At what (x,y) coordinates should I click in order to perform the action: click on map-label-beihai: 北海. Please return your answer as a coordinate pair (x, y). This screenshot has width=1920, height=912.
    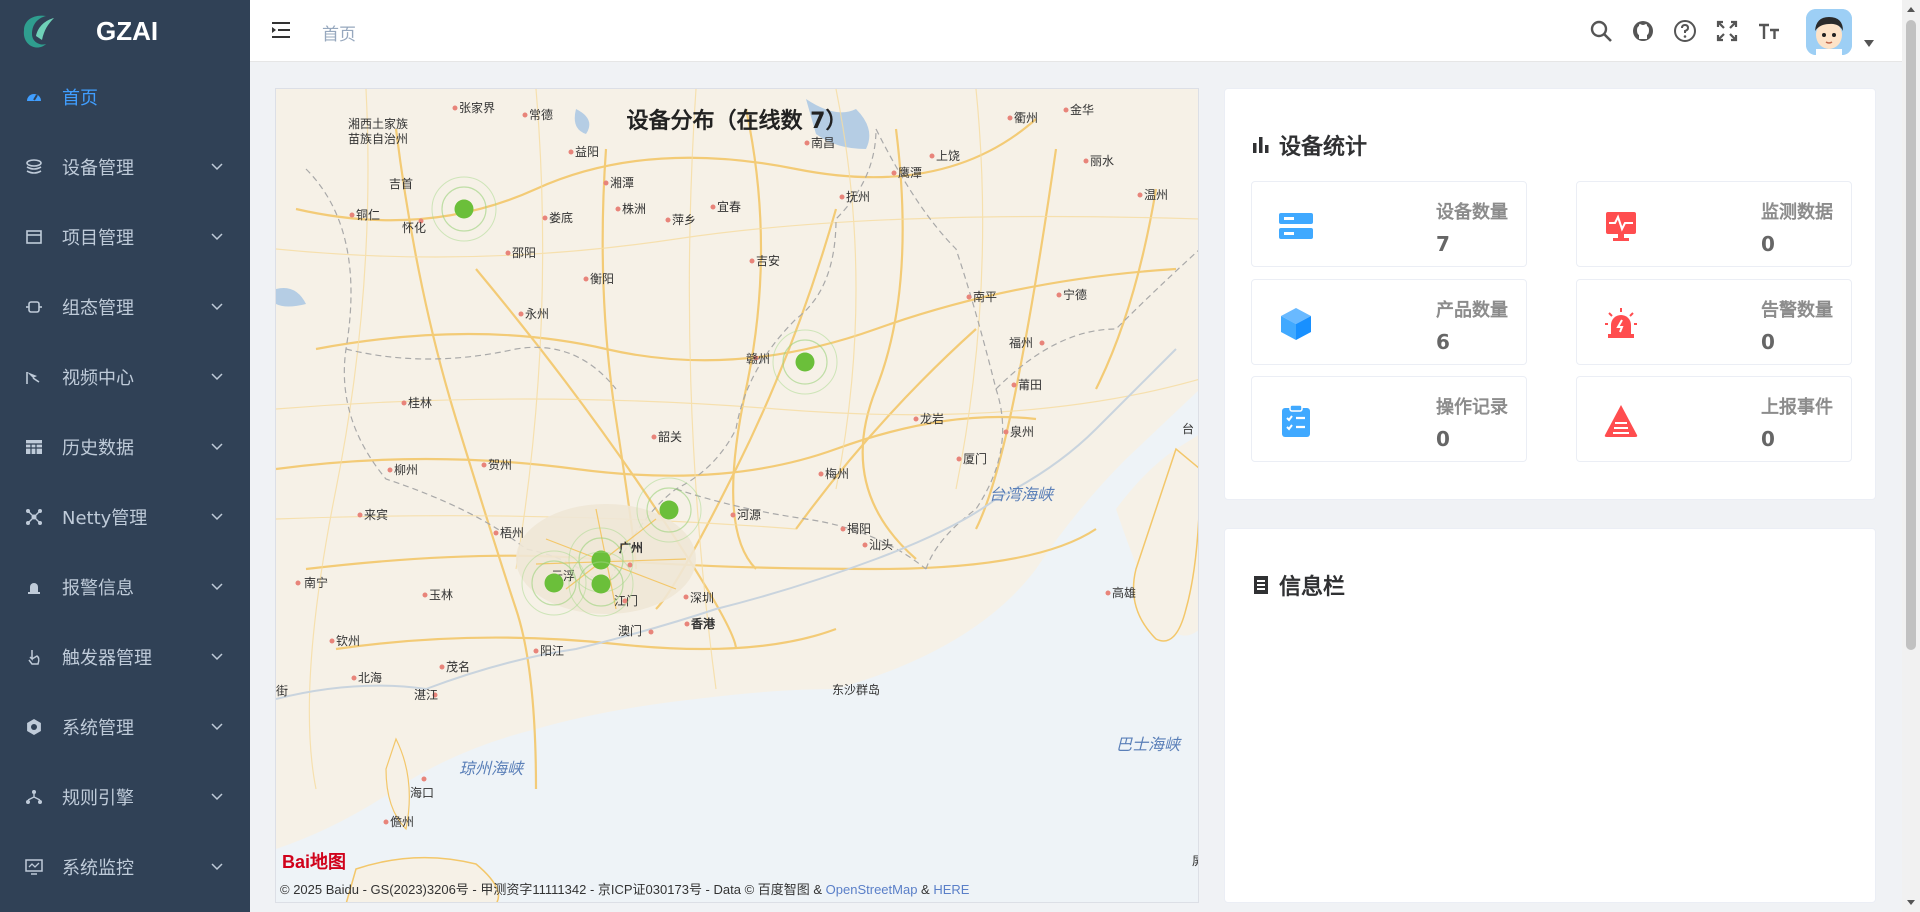
    Looking at the image, I should click on (370, 677).